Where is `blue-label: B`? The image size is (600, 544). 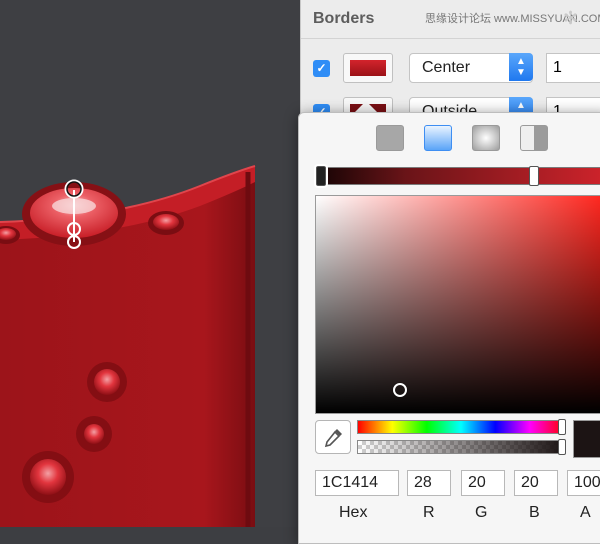 blue-label: B is located at coordinates (534, 512).